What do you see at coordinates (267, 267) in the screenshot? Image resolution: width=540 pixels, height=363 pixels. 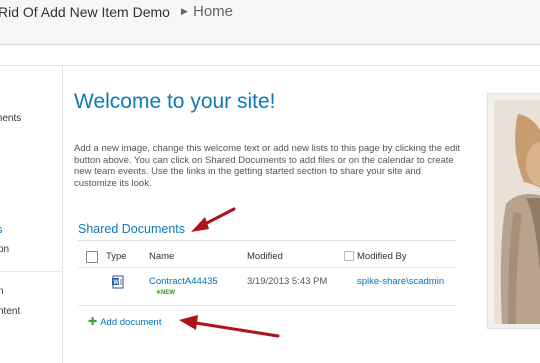 I see `header-divider` at bounding box center [267, 267].